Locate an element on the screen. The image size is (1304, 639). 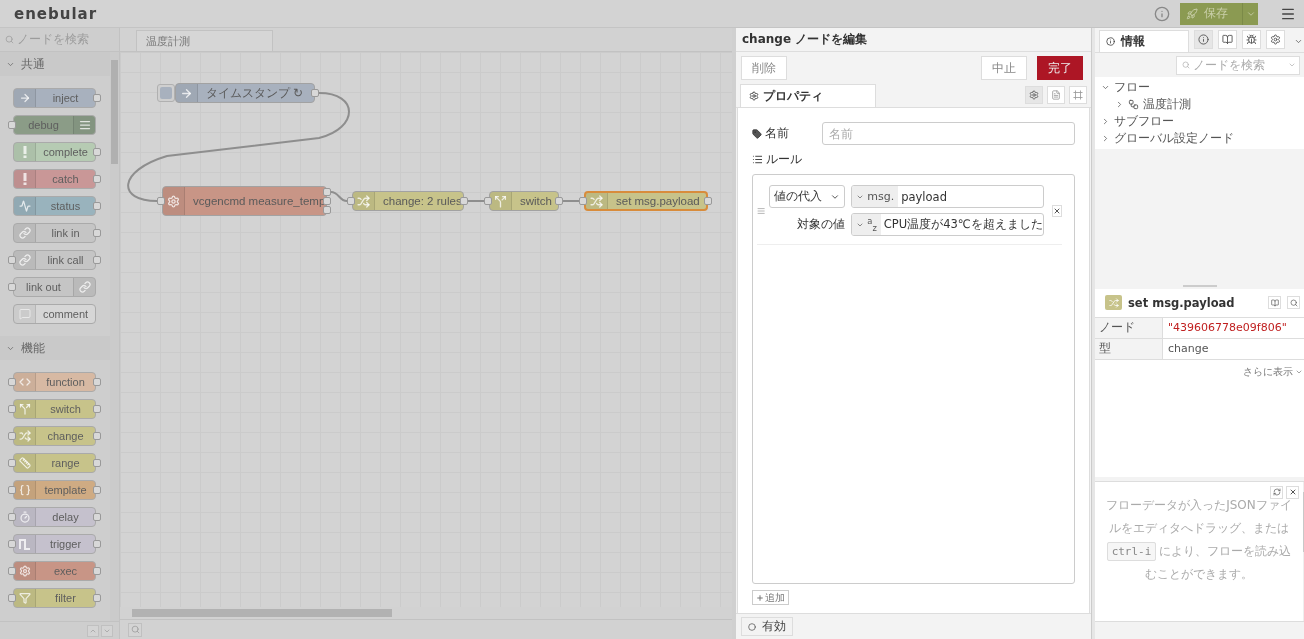
document-icon is located at coordinates (1056, 95).